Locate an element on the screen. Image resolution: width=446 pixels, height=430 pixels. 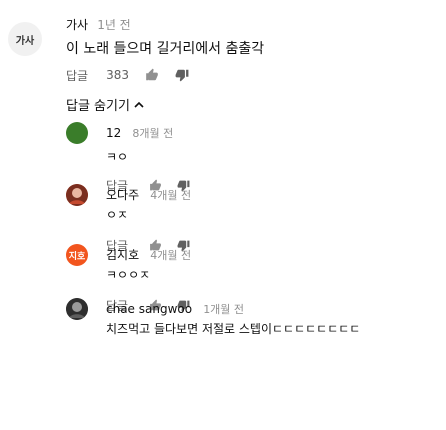
reply-author: chae sangwoo is located at coordinates (149, 309).